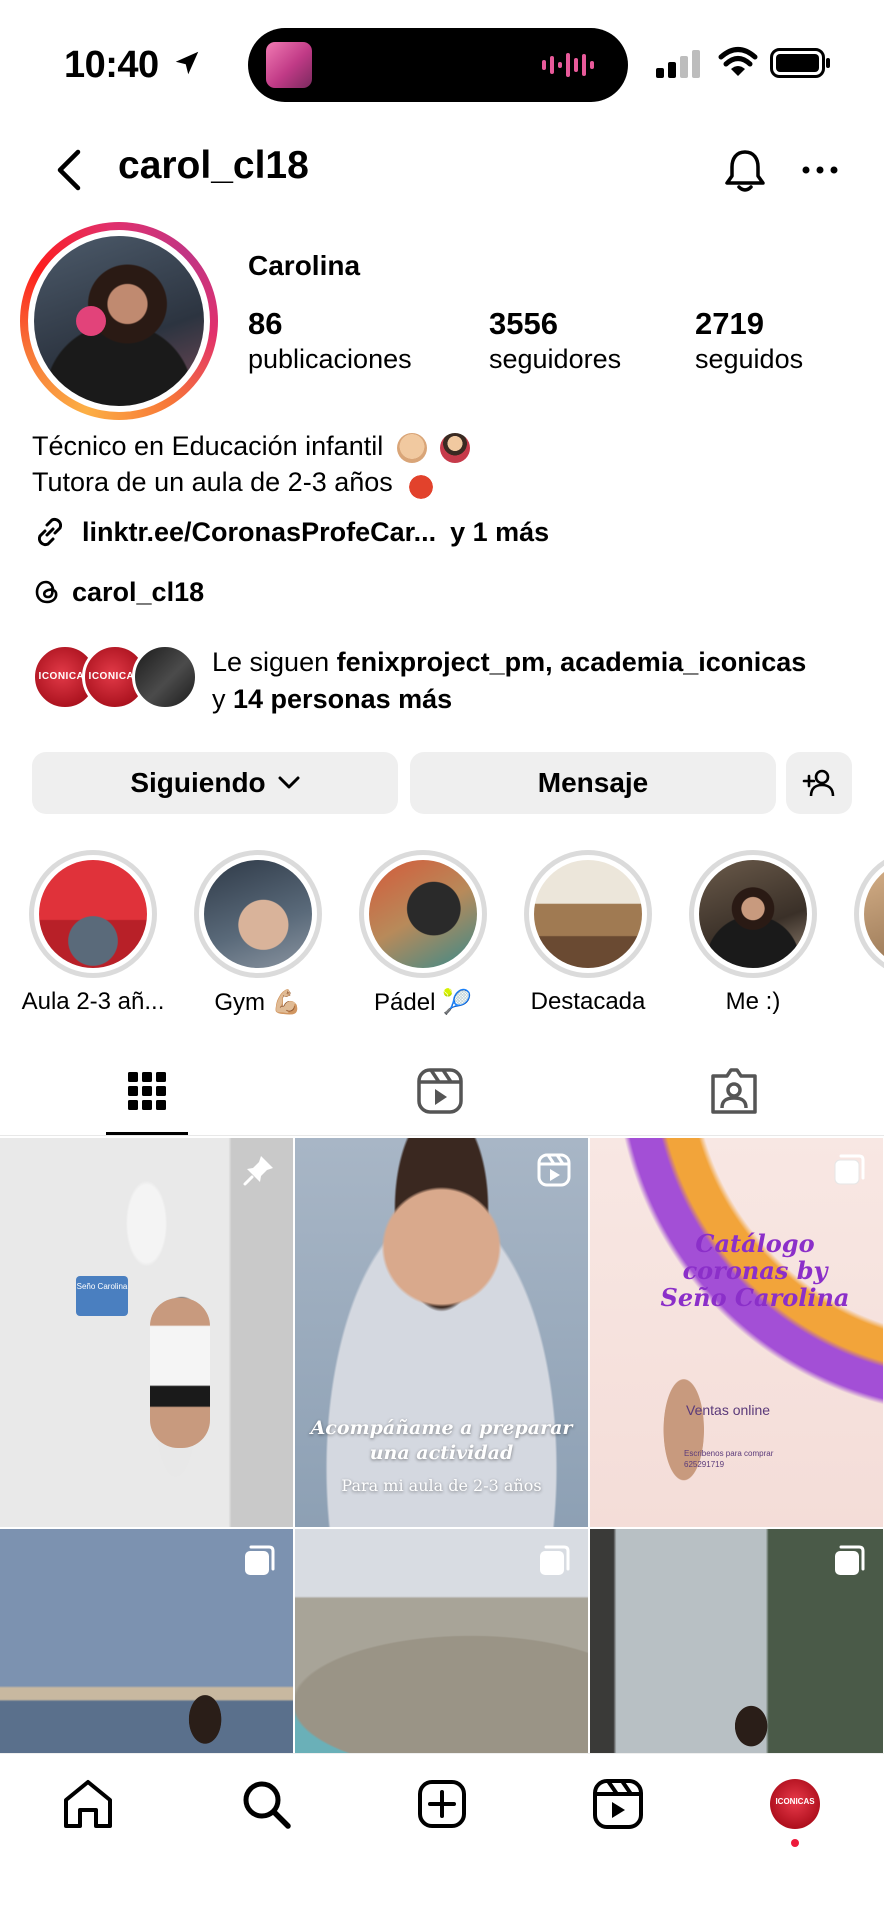  I want to click on wifi-icon, so click(738, 61).